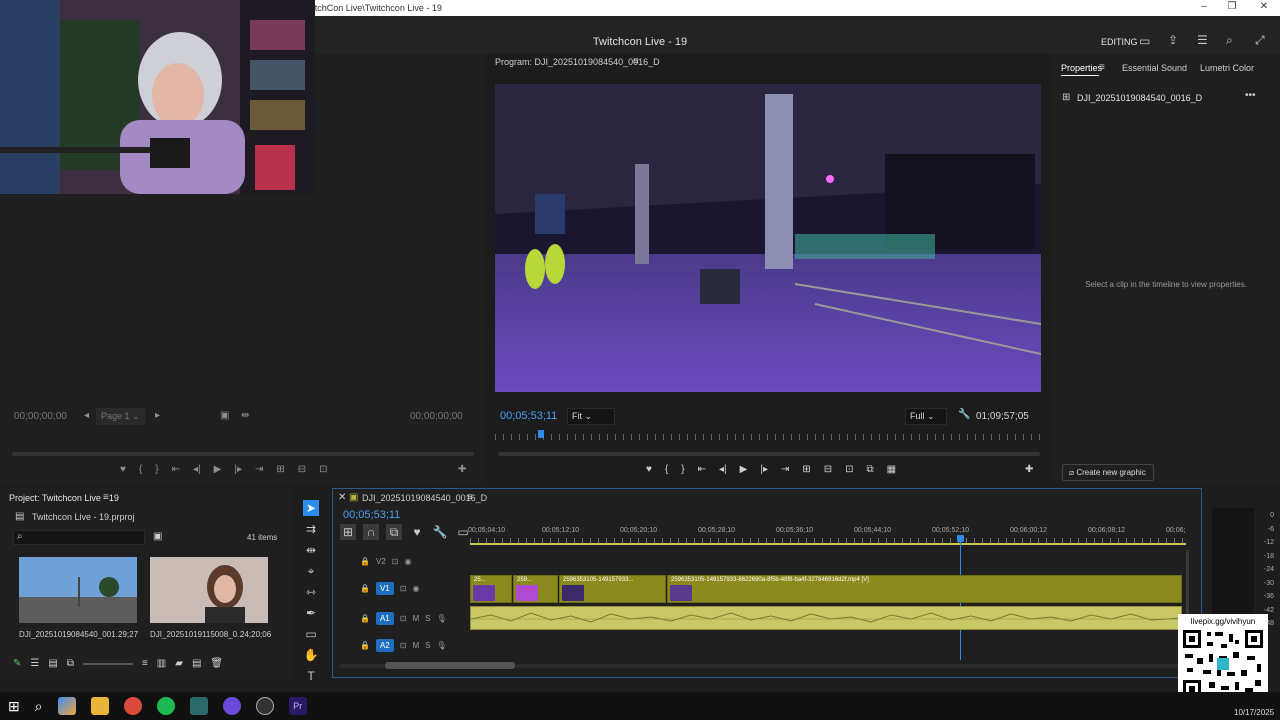 This screenshot has height=720, width=1280. Describe the element at coordinates (297, 706) in the screenshot. I see `premiere-pro-icon: Pr` at that location.